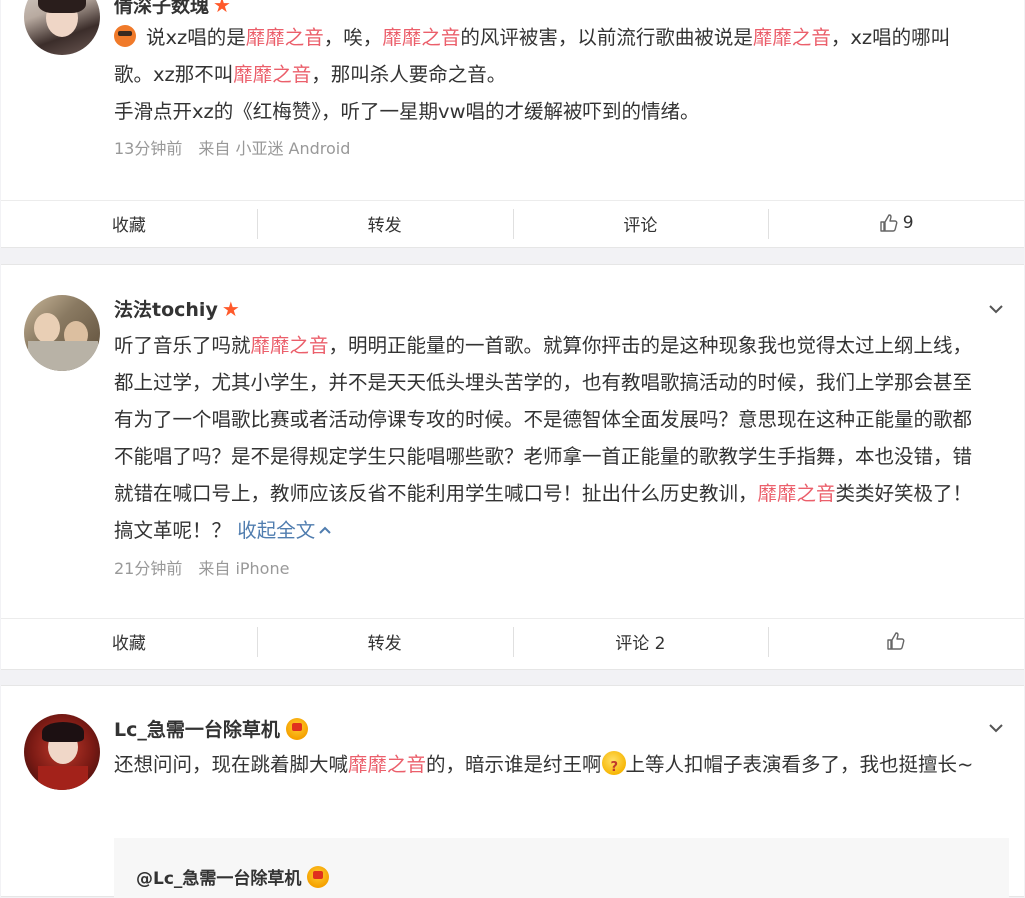 The height and width of the screenshot is (898, 1025). Describe the element at coordinates (125, 36) in the screenshot. I see `face-emoji-icon` at that location.